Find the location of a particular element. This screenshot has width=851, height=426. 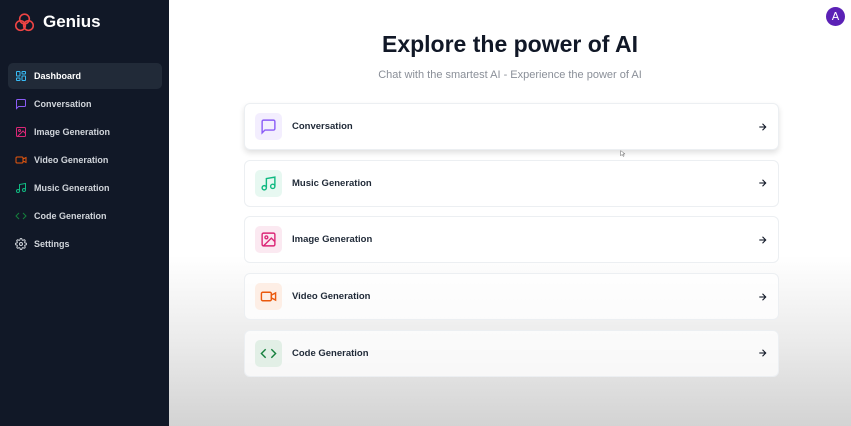

tool-card-label: Music Generation is located at coordinates (332, 183).